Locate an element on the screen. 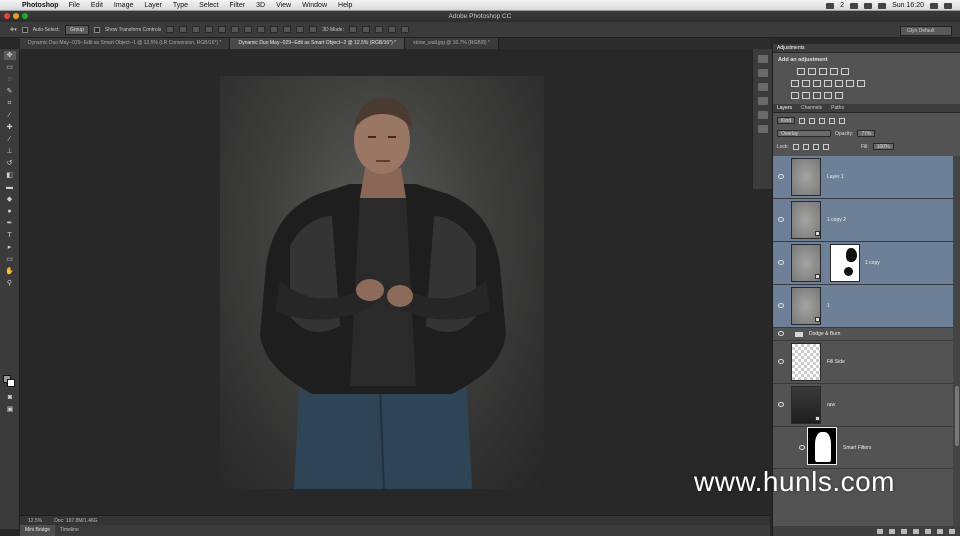  align-top-icon is located at coordinates (170, 29).